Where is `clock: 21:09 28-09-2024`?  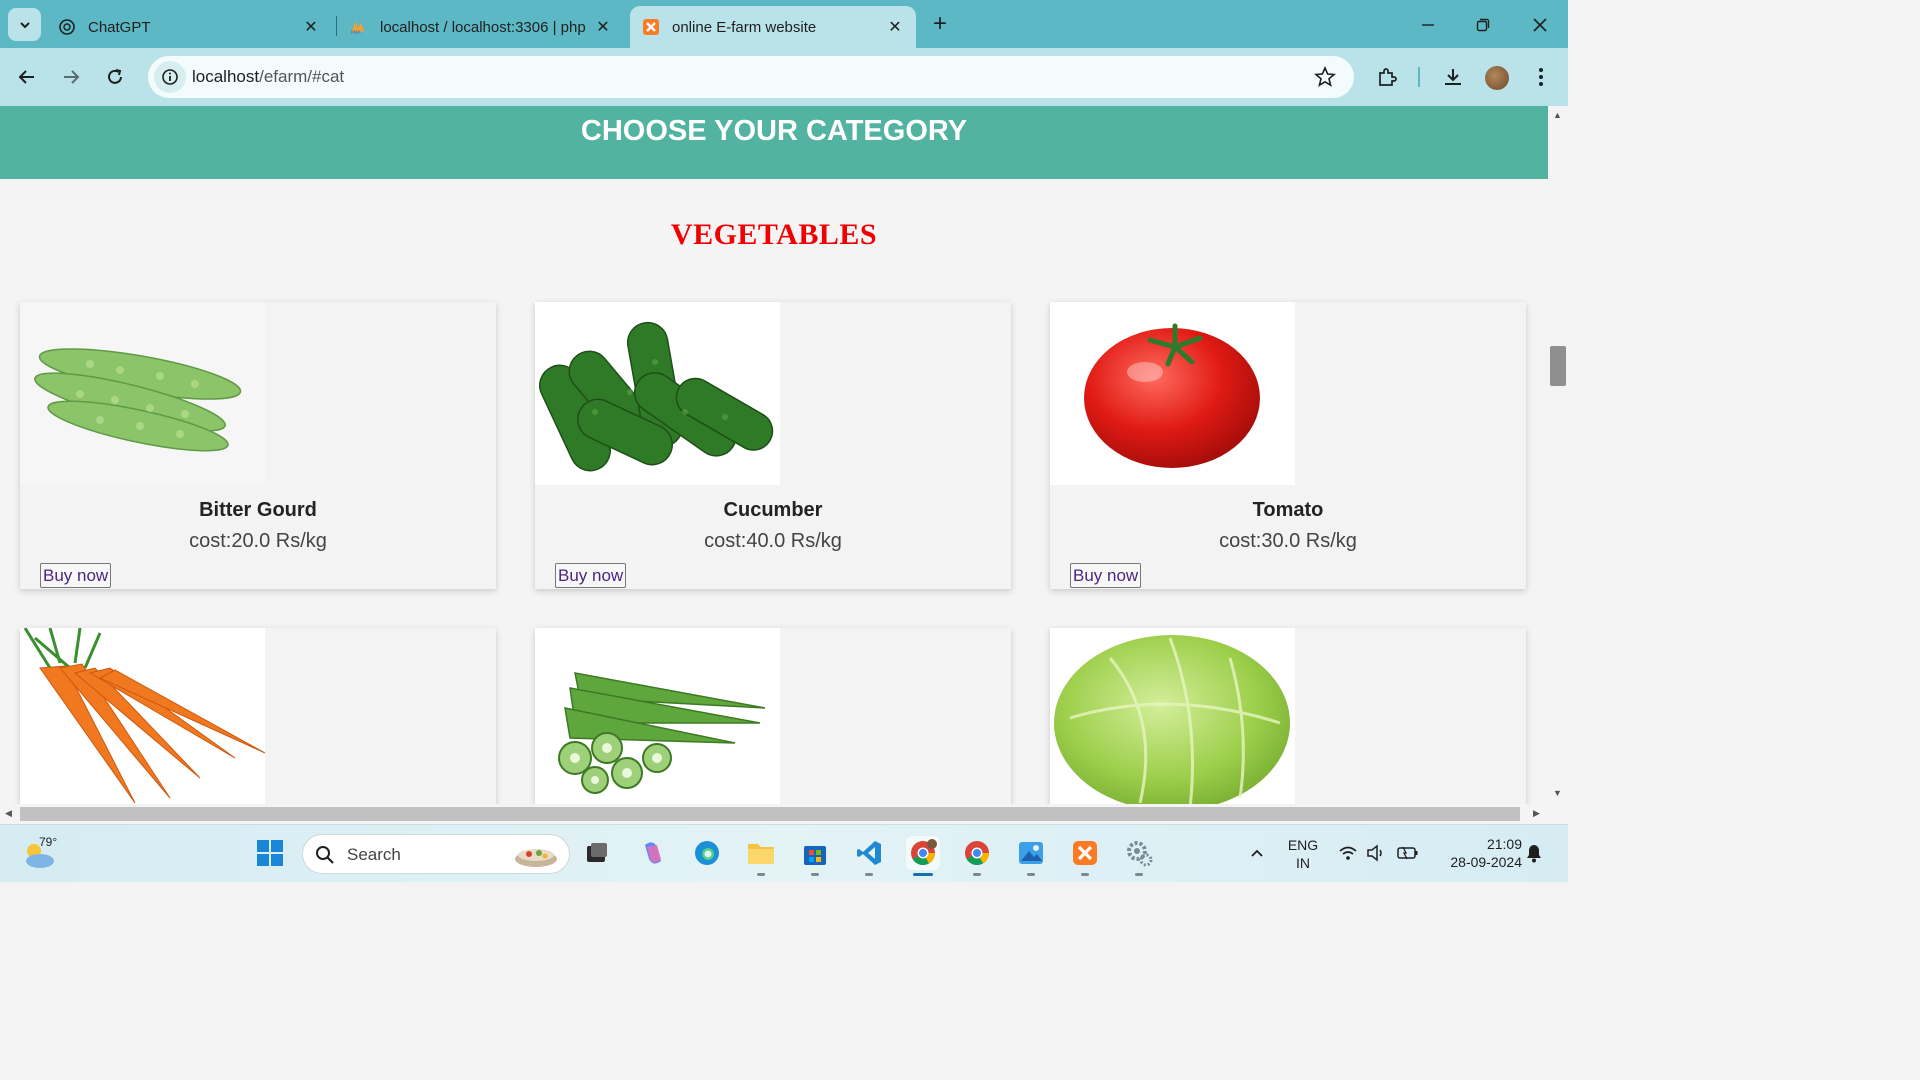
clock: 21:09 28-09-2024 is located at coordinates (1477, 853).